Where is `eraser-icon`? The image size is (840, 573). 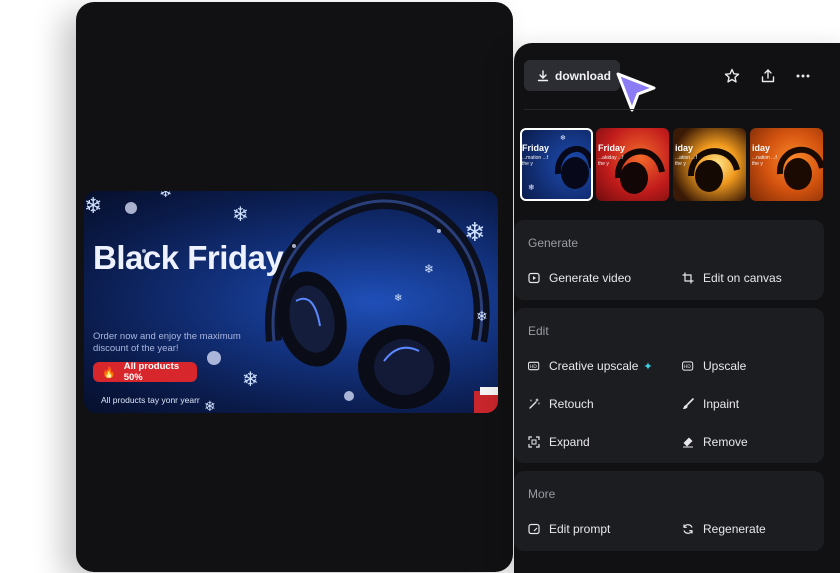 eraser-icon is located at coordinates (688, 442).